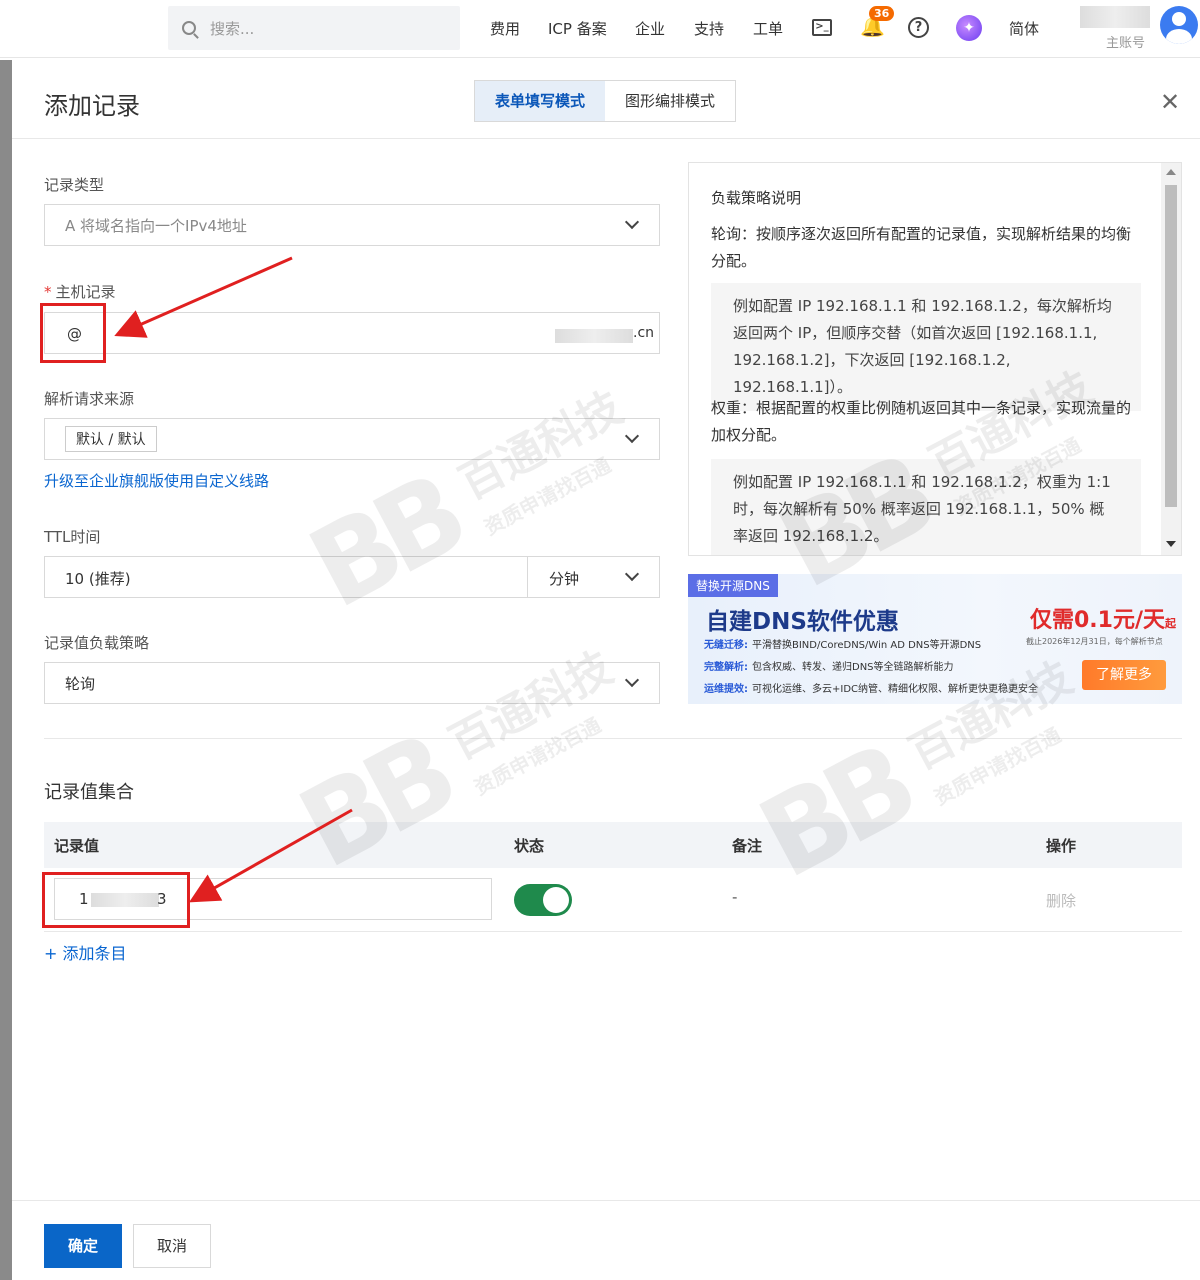 This screenshot has width=1200, height=1280. What do you see at coordinates (1115, 17) in the screenshot?
I see `account-name-redacted` at bounding box center [1115, 17].